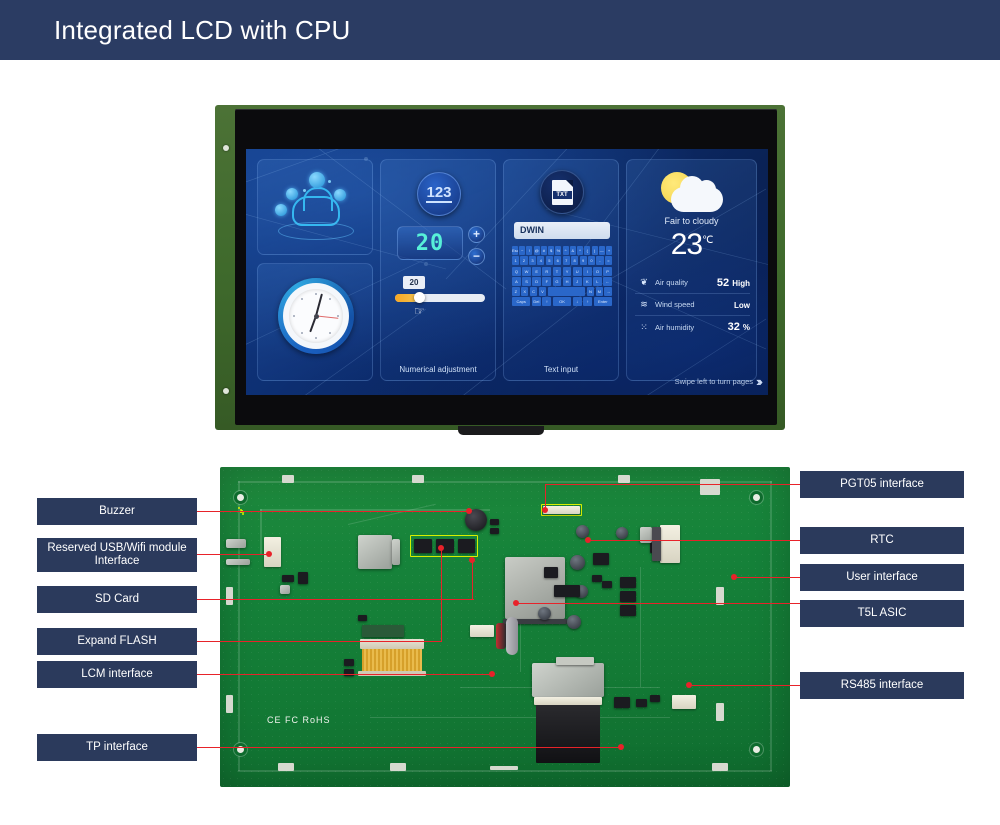  I want to click on keyboard-key: D, so click(537, 281).